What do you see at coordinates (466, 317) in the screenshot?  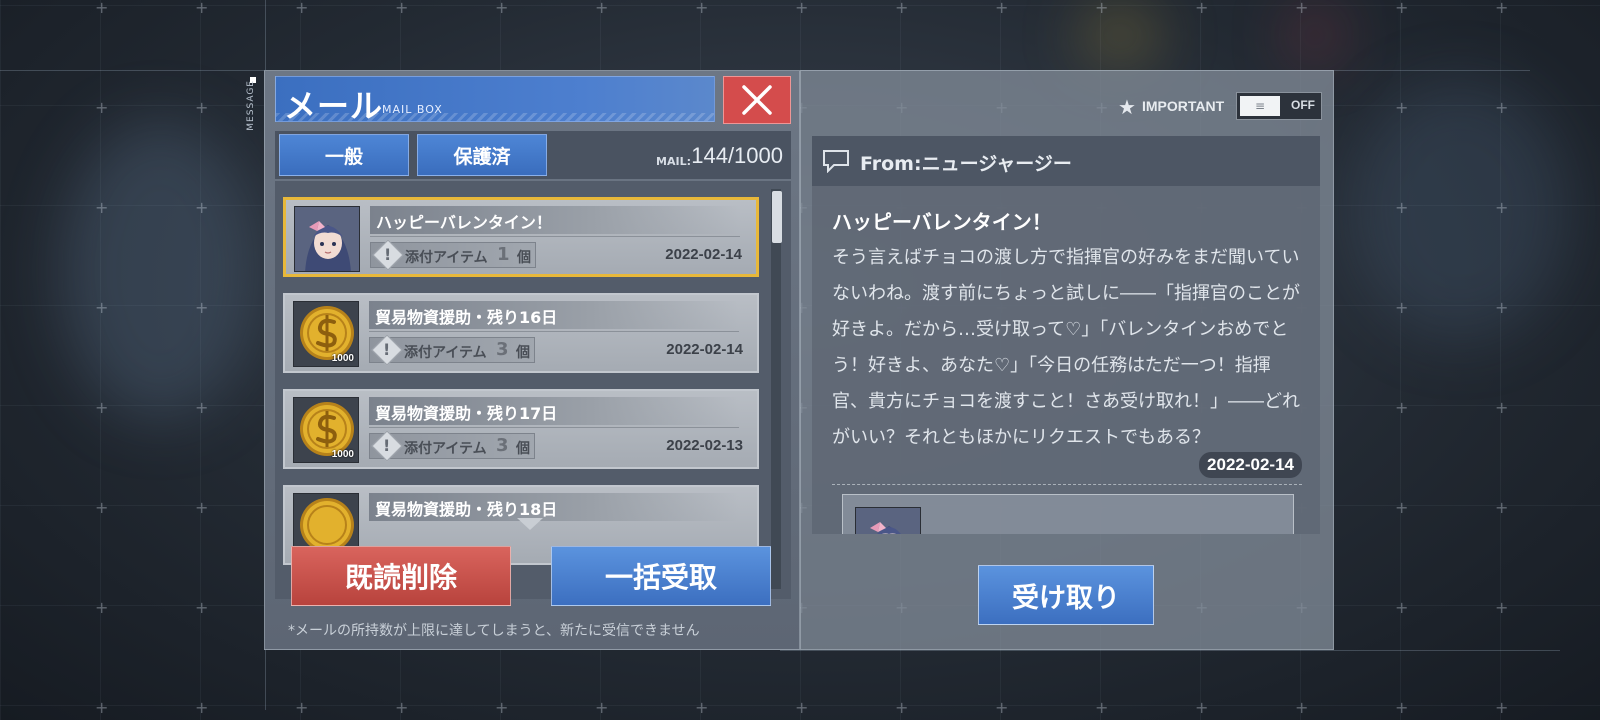 I see `mail-title: 貿易物資援助・残り16日` at bounding box center [466, 317].